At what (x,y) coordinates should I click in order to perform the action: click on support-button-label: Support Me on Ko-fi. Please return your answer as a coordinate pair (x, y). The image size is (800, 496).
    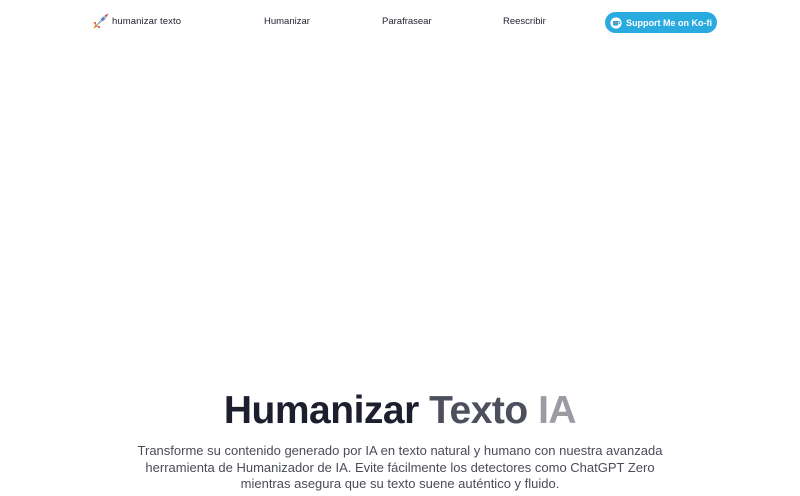
    Looking at the image, I should click on (669, 22).